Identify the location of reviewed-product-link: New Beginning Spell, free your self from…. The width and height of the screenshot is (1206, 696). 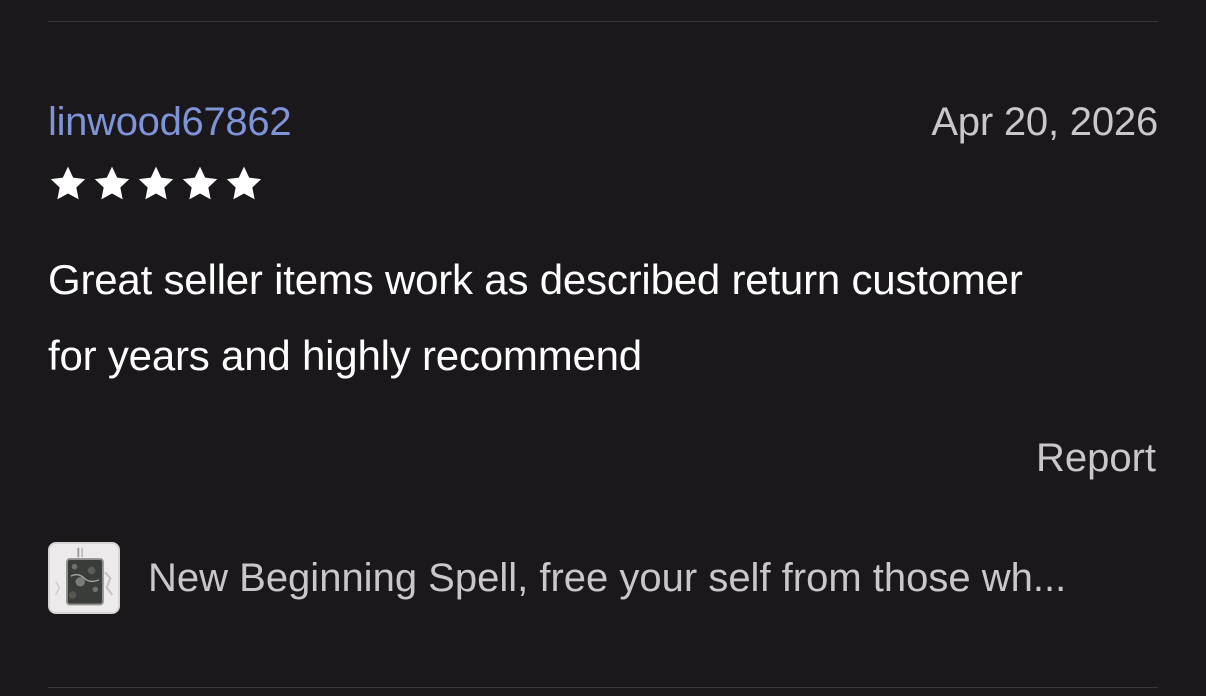
(603, 578).